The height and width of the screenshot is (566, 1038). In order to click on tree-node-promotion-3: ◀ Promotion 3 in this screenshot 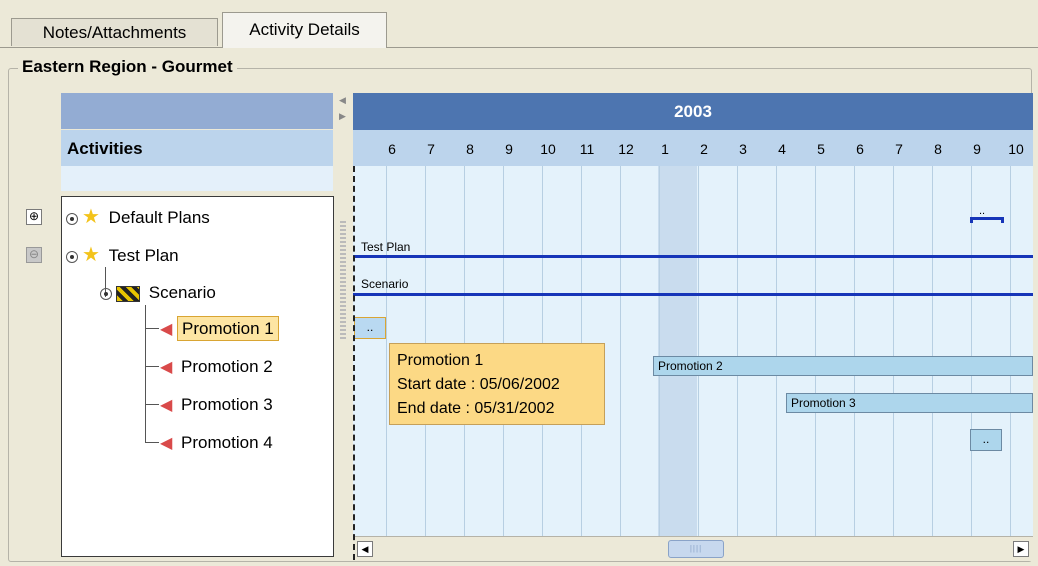, I will do `click(218, 405)`.